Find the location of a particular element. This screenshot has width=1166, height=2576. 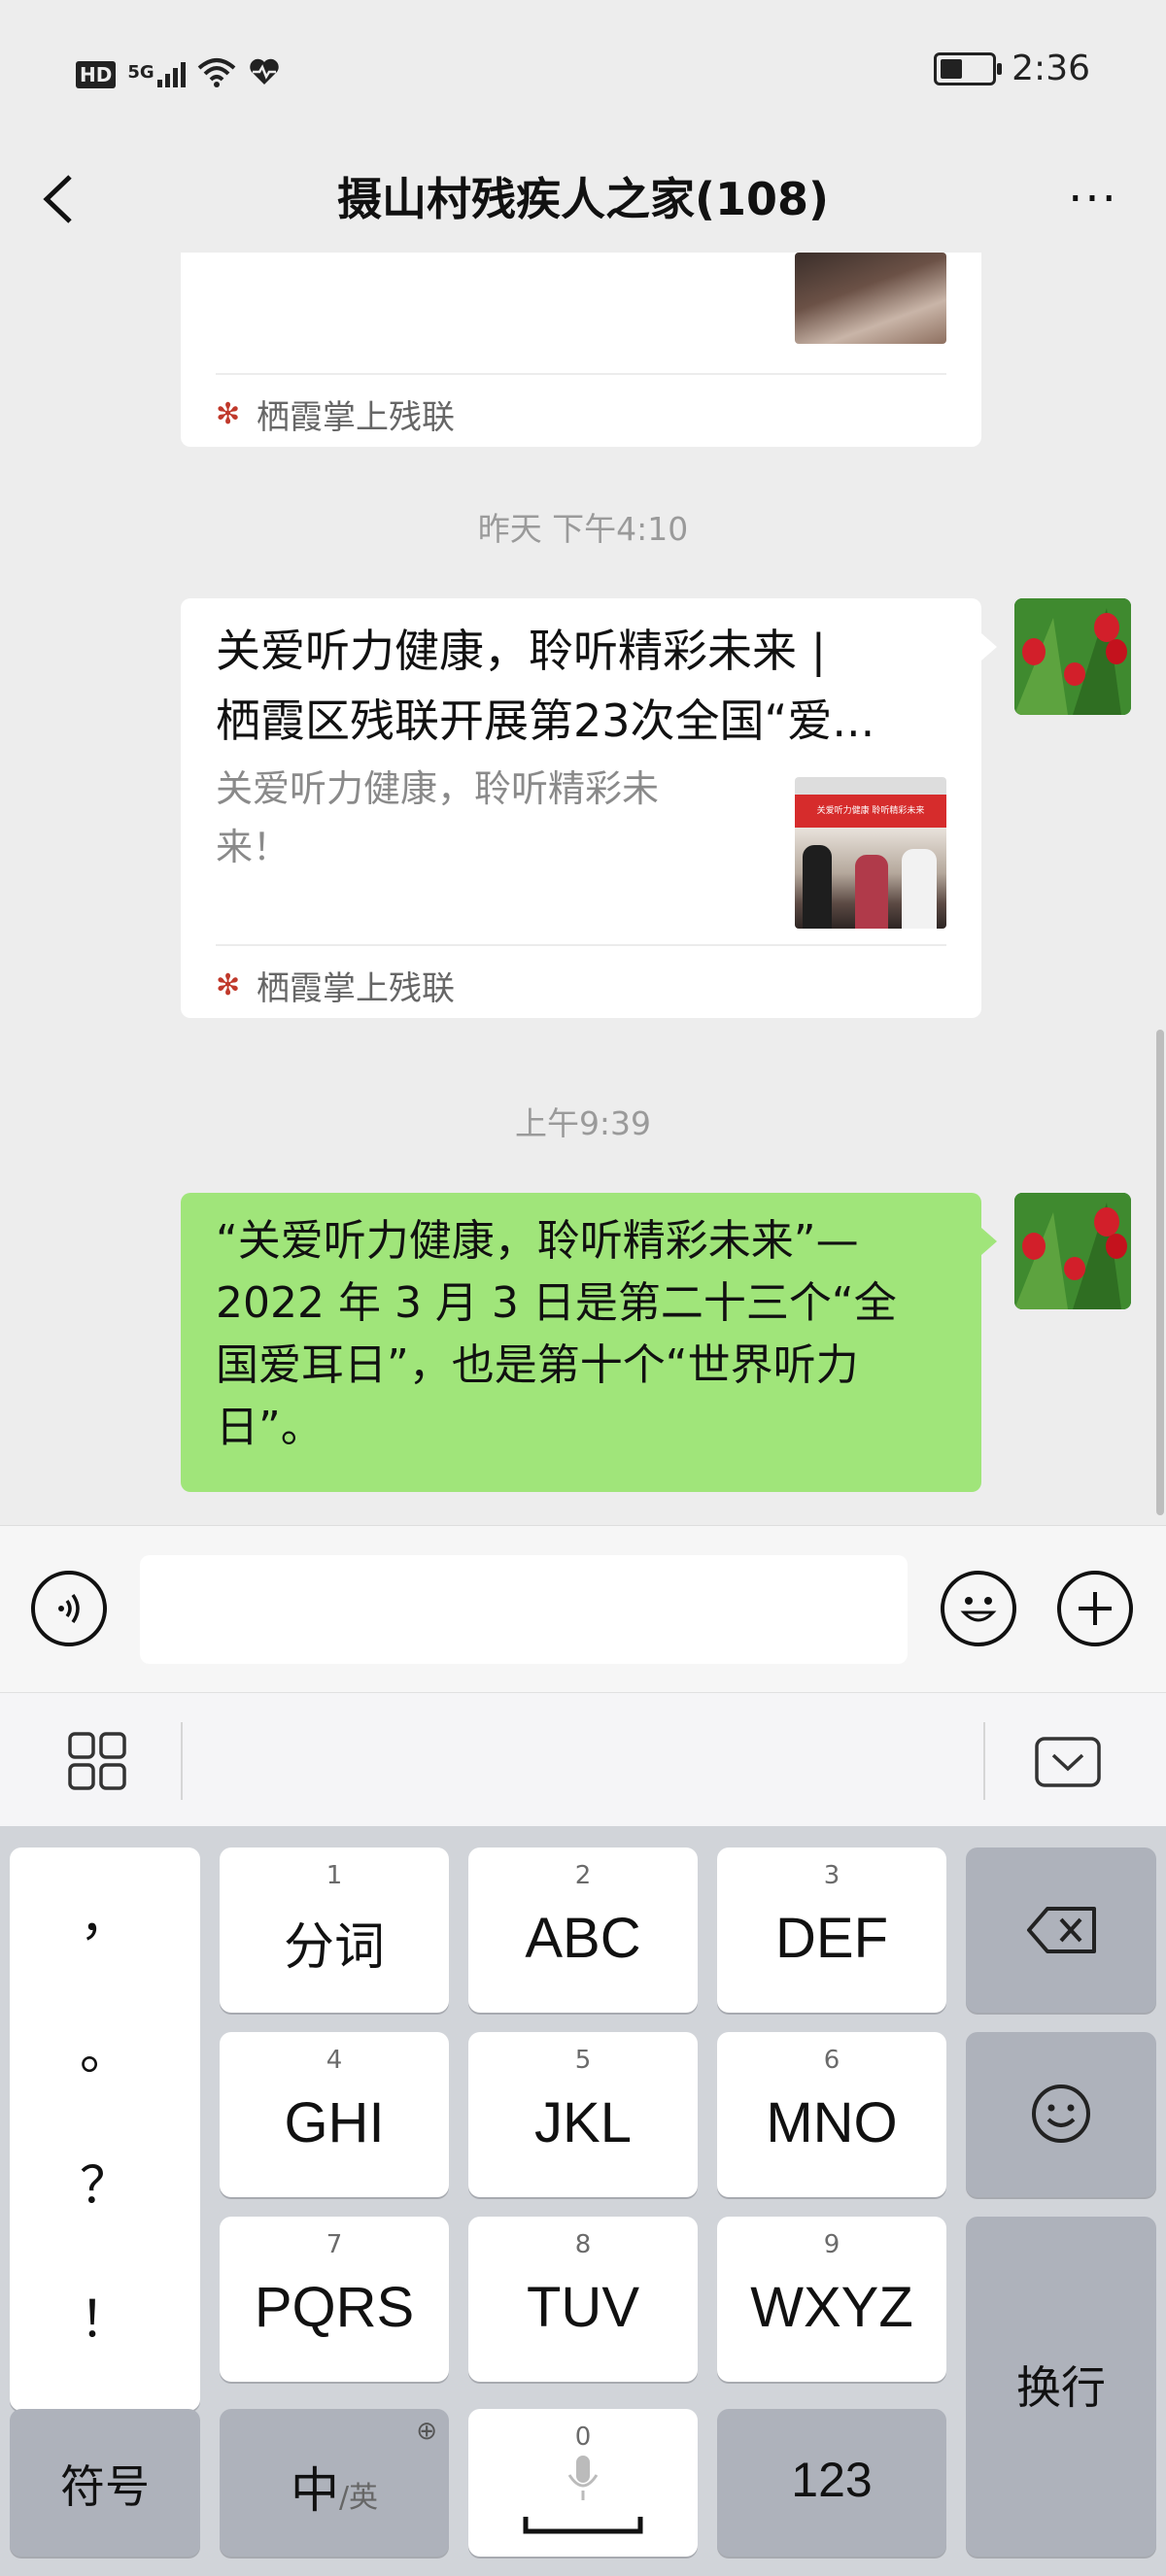

key-label: JKL is located at coordinates (583, 2122).